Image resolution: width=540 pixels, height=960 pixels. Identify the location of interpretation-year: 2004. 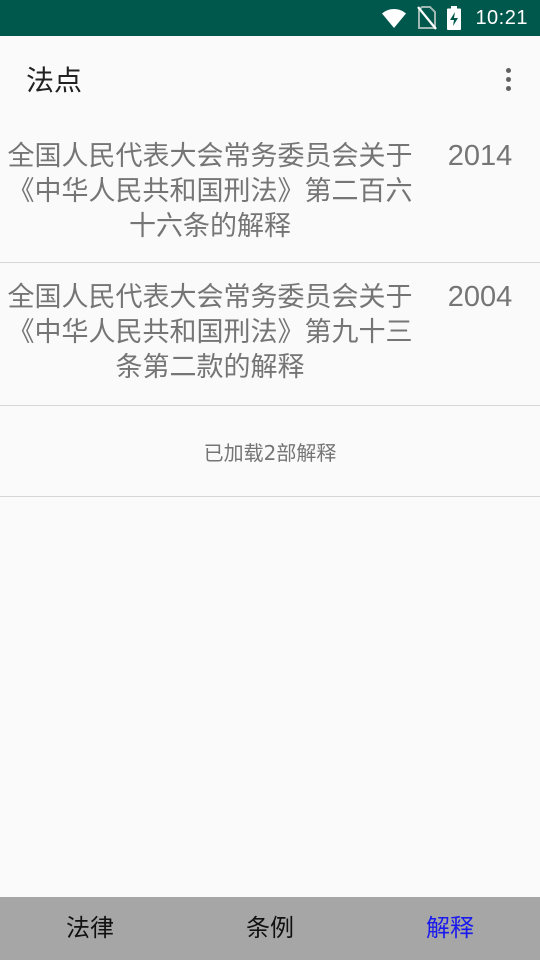
(480, 297).